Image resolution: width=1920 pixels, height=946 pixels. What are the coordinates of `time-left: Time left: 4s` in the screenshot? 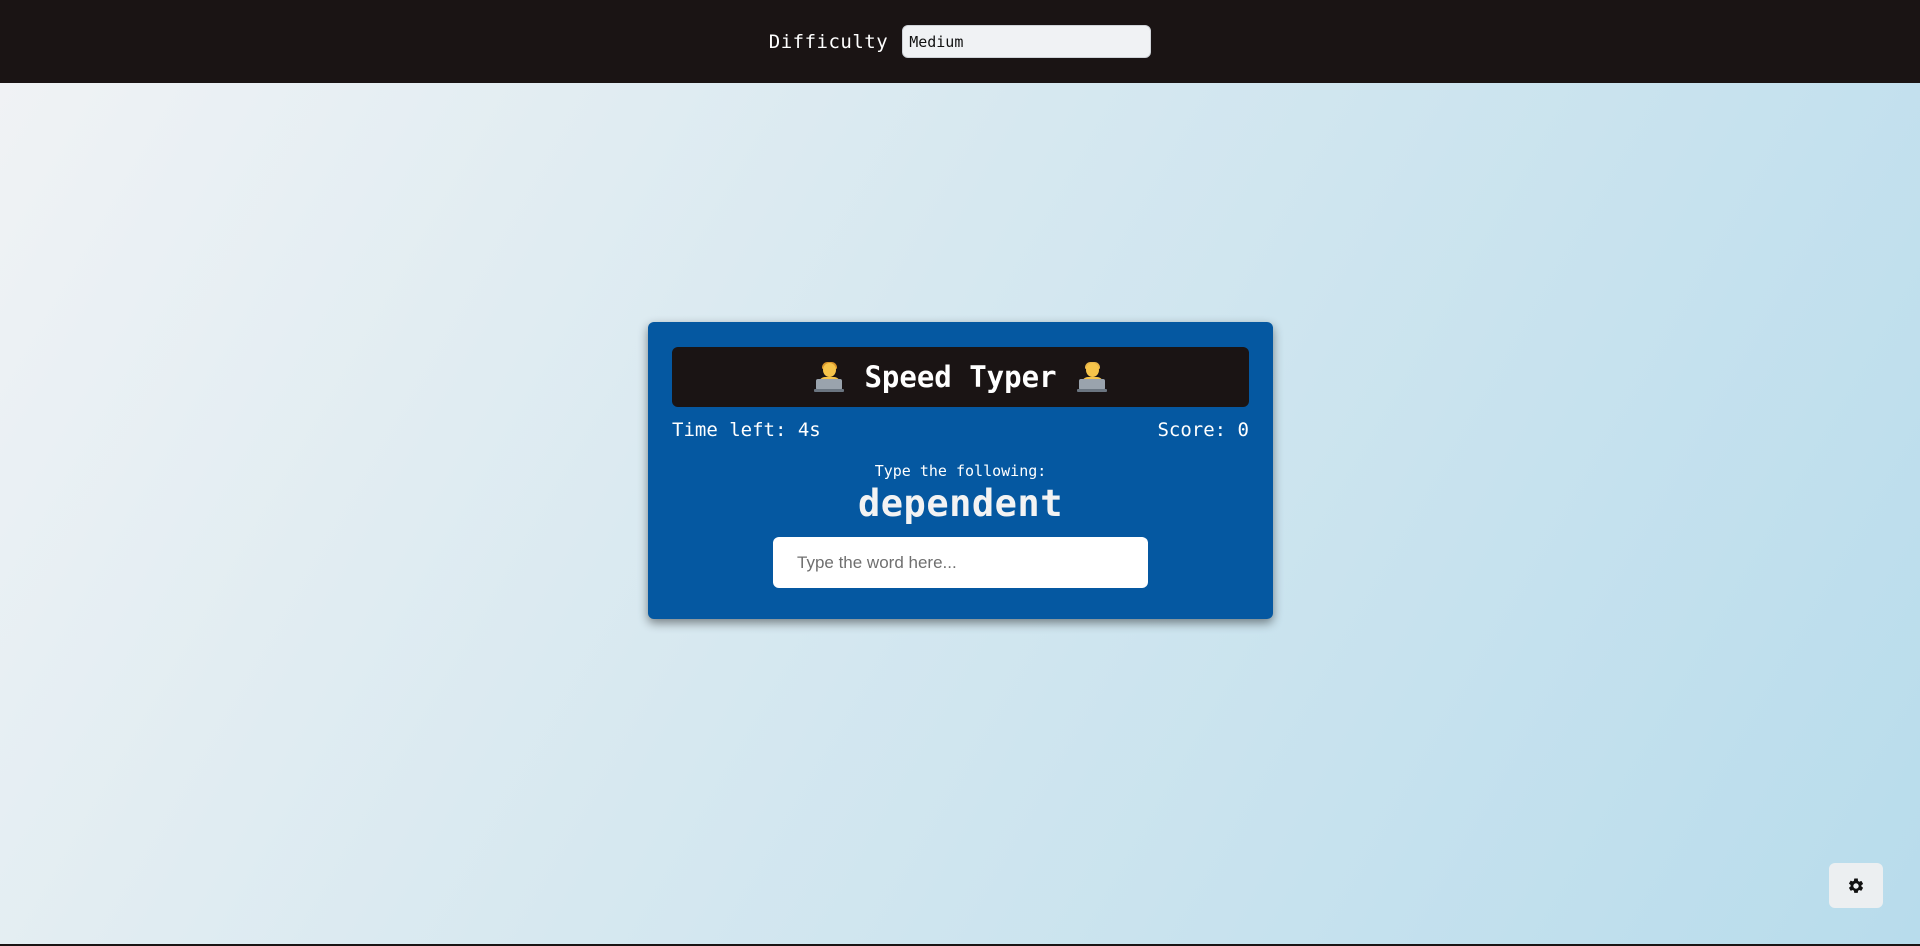 It's located at (746, 430).